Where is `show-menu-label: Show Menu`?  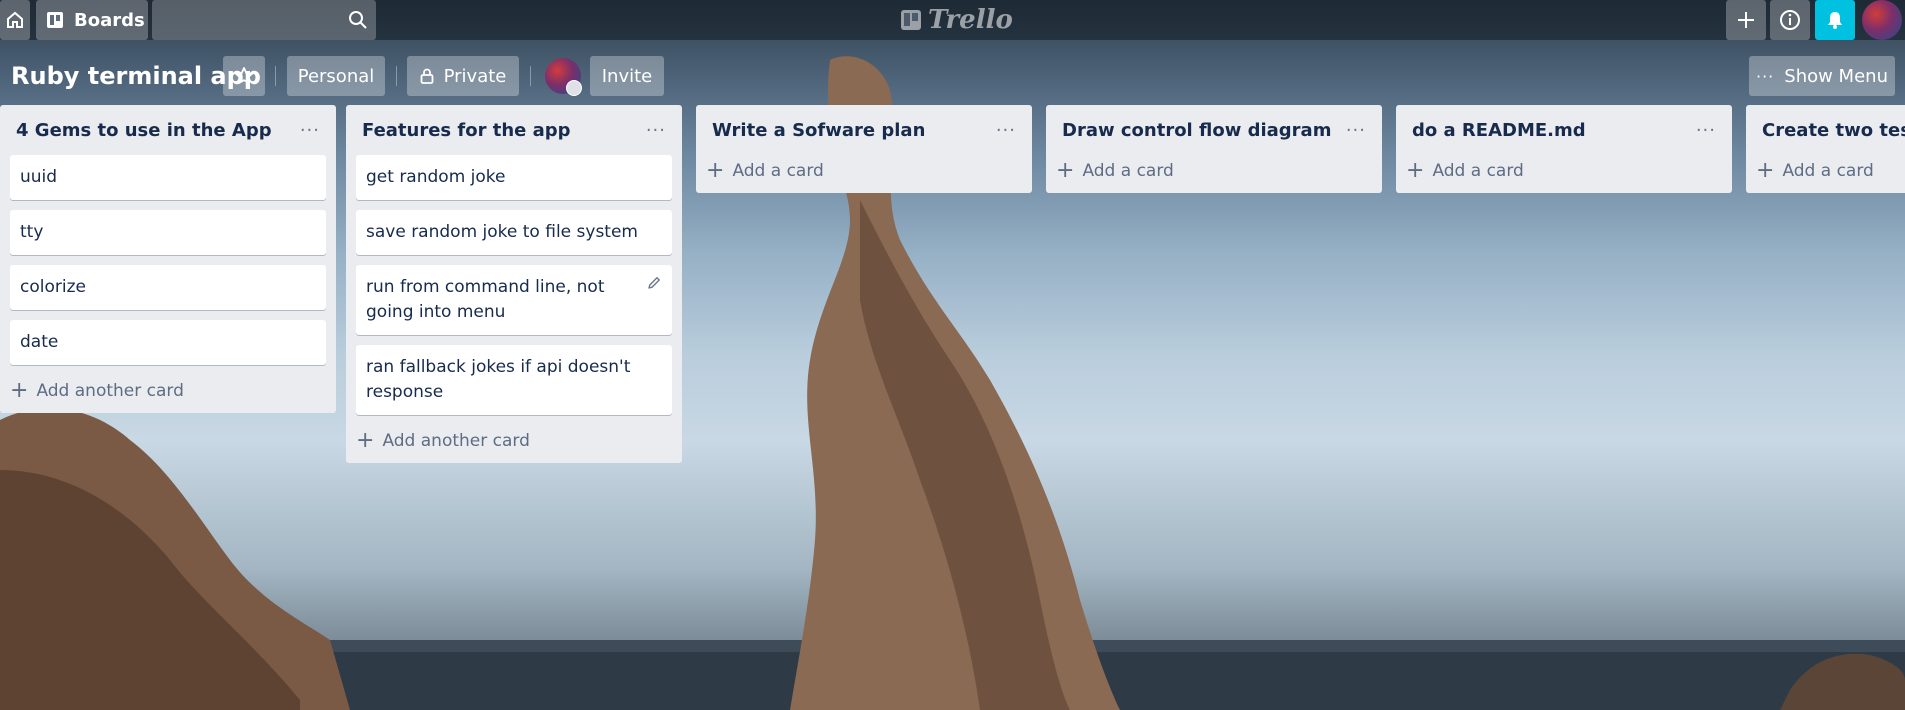 show-menu-label: Show Menu is located at coordinates (1836, 76).